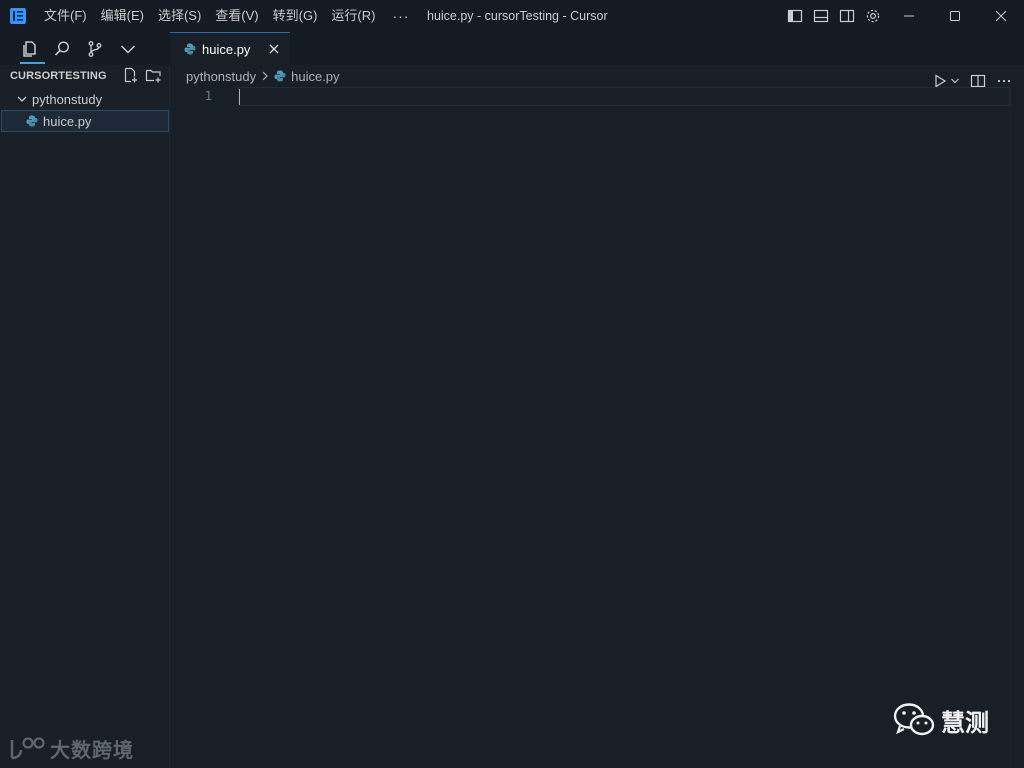 This screenshot has width=1024, height=768. I want to click on menu-go: 转到(G), so click(295, 16).